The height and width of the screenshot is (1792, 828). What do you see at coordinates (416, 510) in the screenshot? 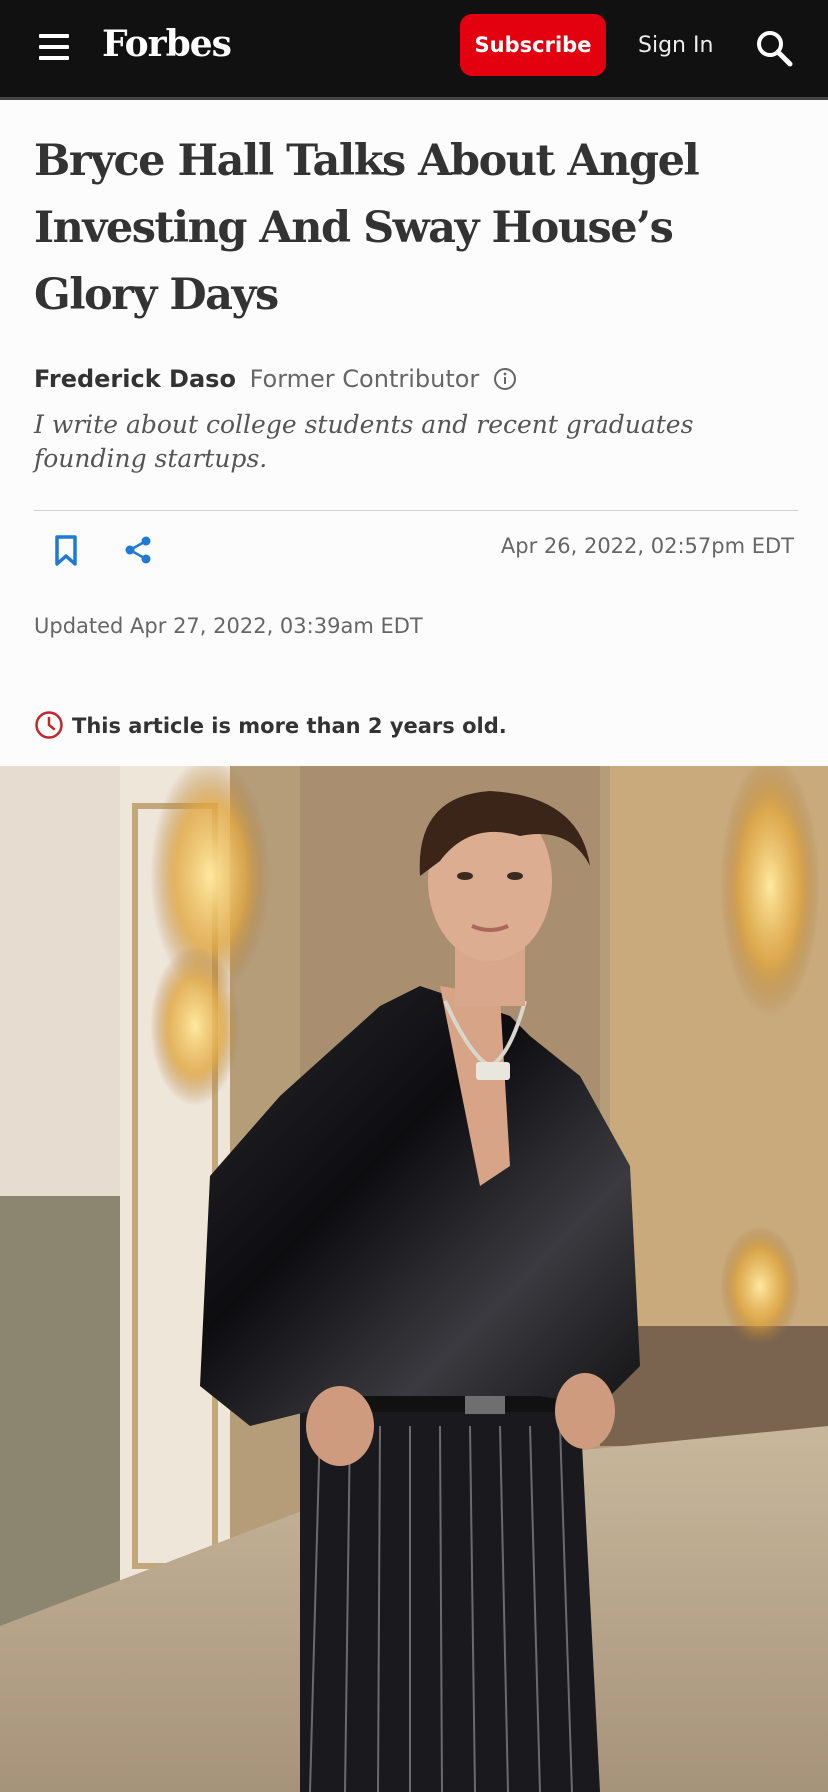
I see `divider` at bounding box center [416, 510].